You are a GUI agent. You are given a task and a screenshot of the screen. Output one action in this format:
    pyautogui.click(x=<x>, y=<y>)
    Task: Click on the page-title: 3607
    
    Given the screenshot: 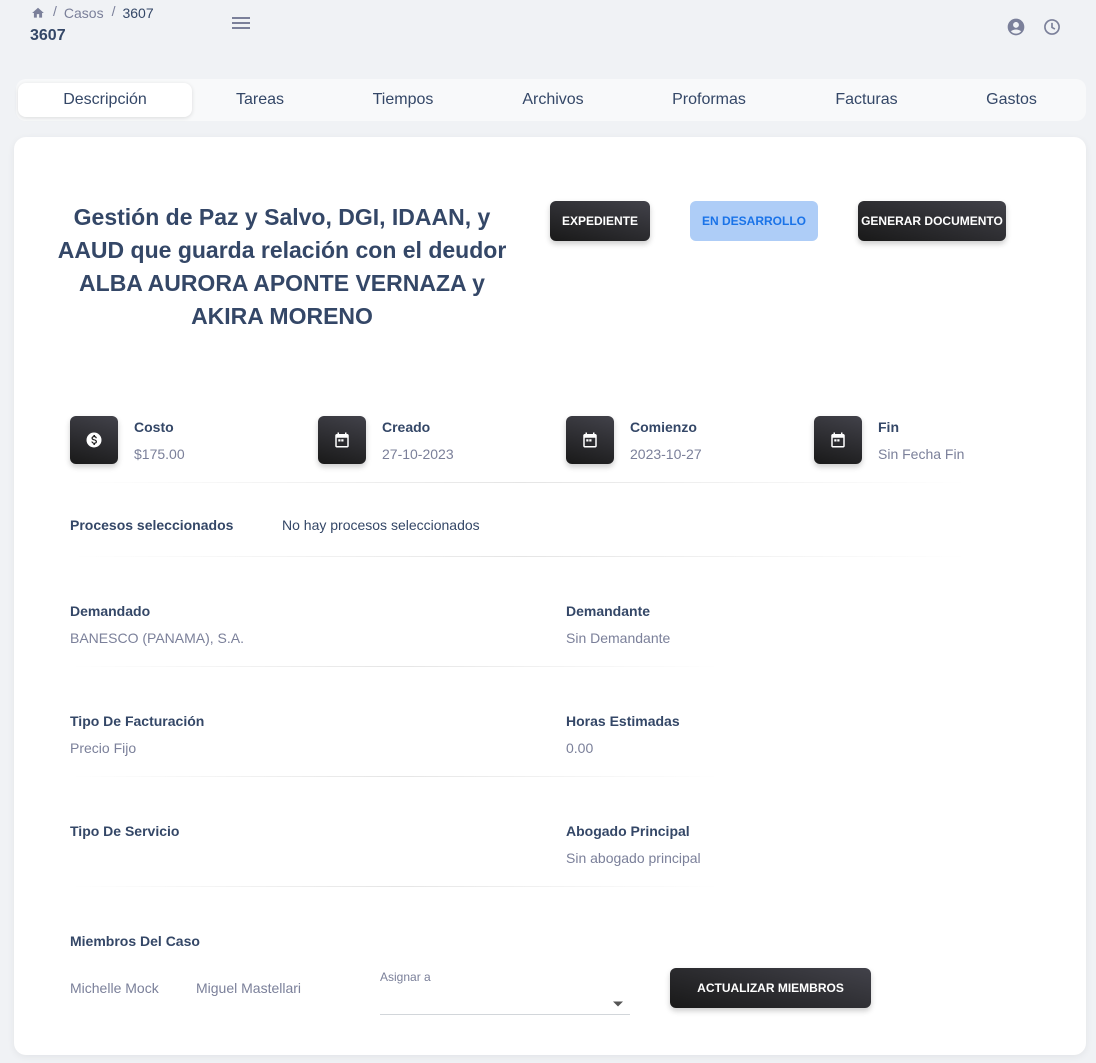 What is the action you would take?
    pyautogui.click(x=48, y=35)
    